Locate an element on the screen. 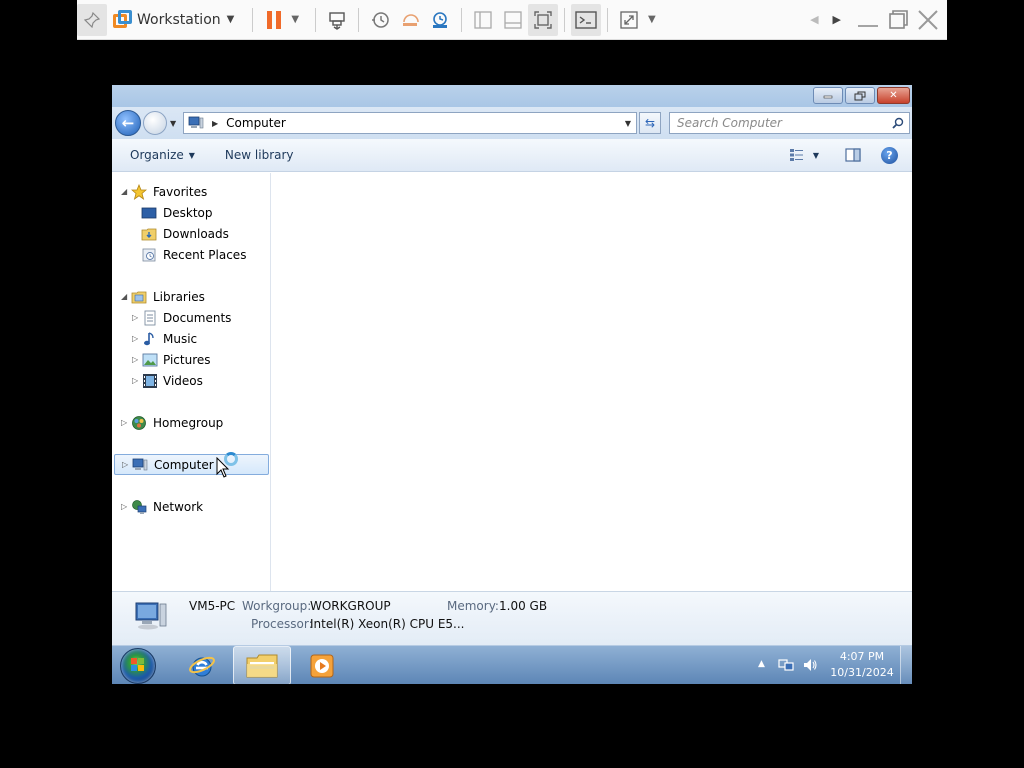 This screenshot has height=768, width=1024. show-desktop-button is located at coordinates (906, 665).